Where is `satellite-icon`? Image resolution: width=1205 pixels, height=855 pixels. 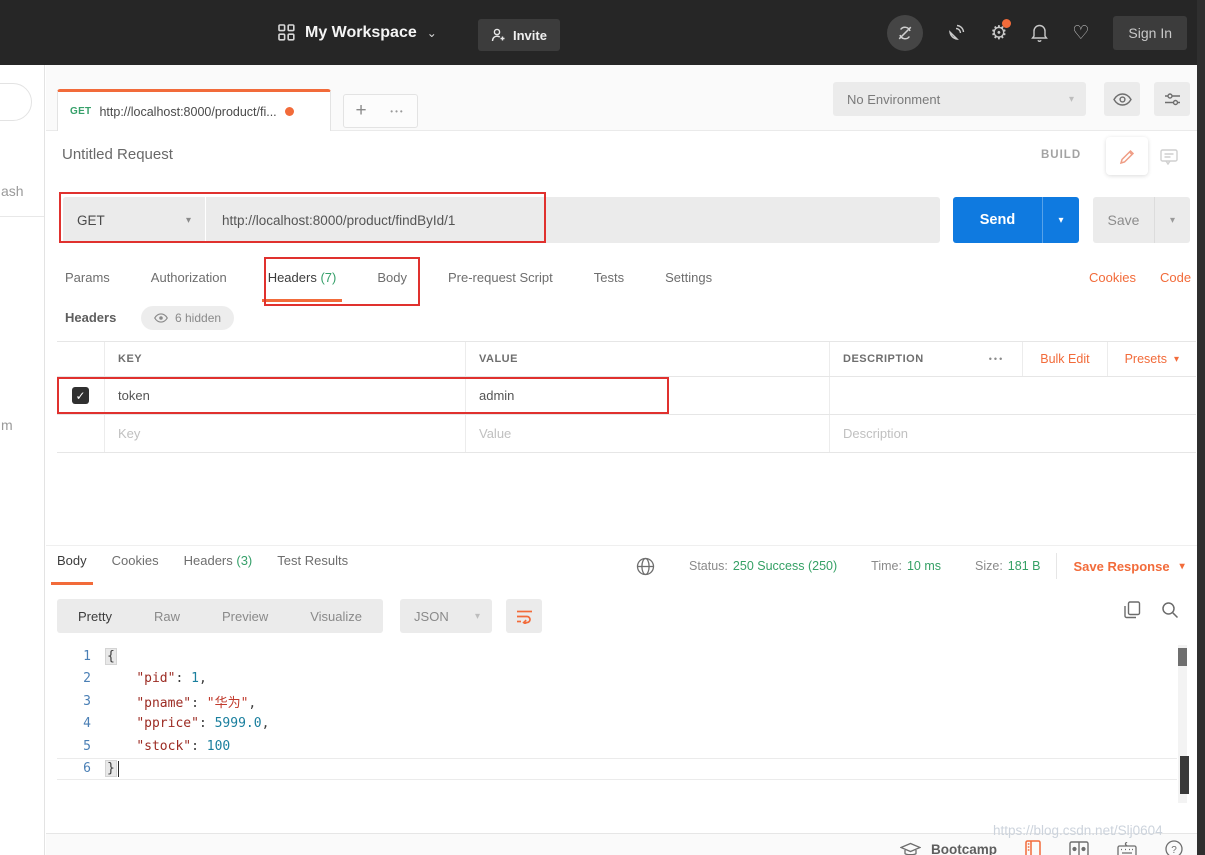 satellite-icon is located at coordinates (957, 32).